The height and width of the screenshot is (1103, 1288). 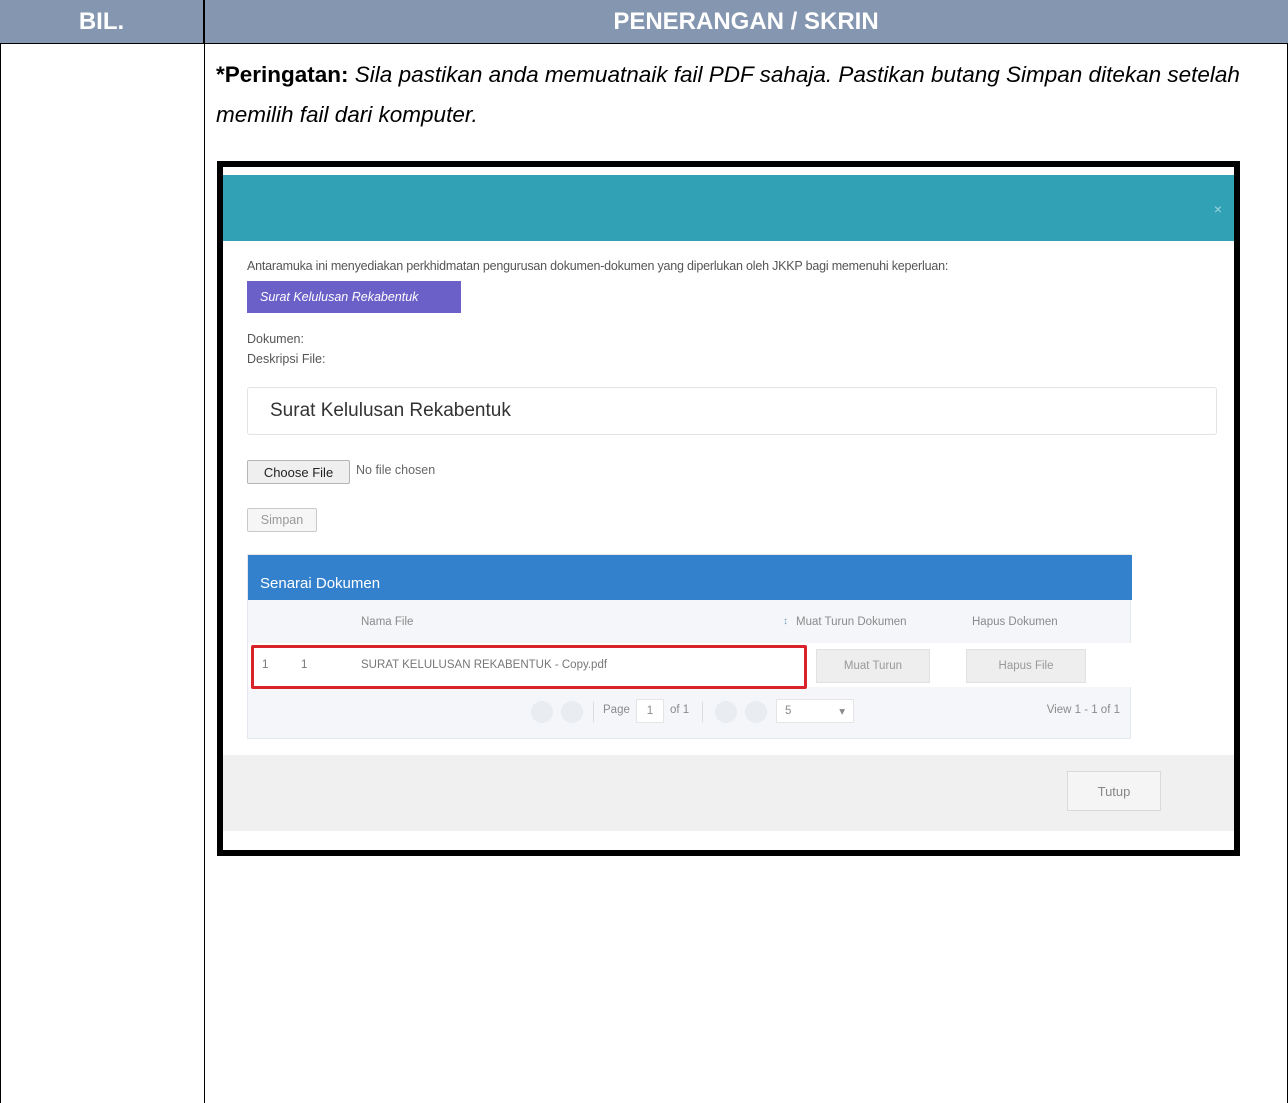 I want to click on chevron-down-icon: ▾, so click(x=842, y=712).